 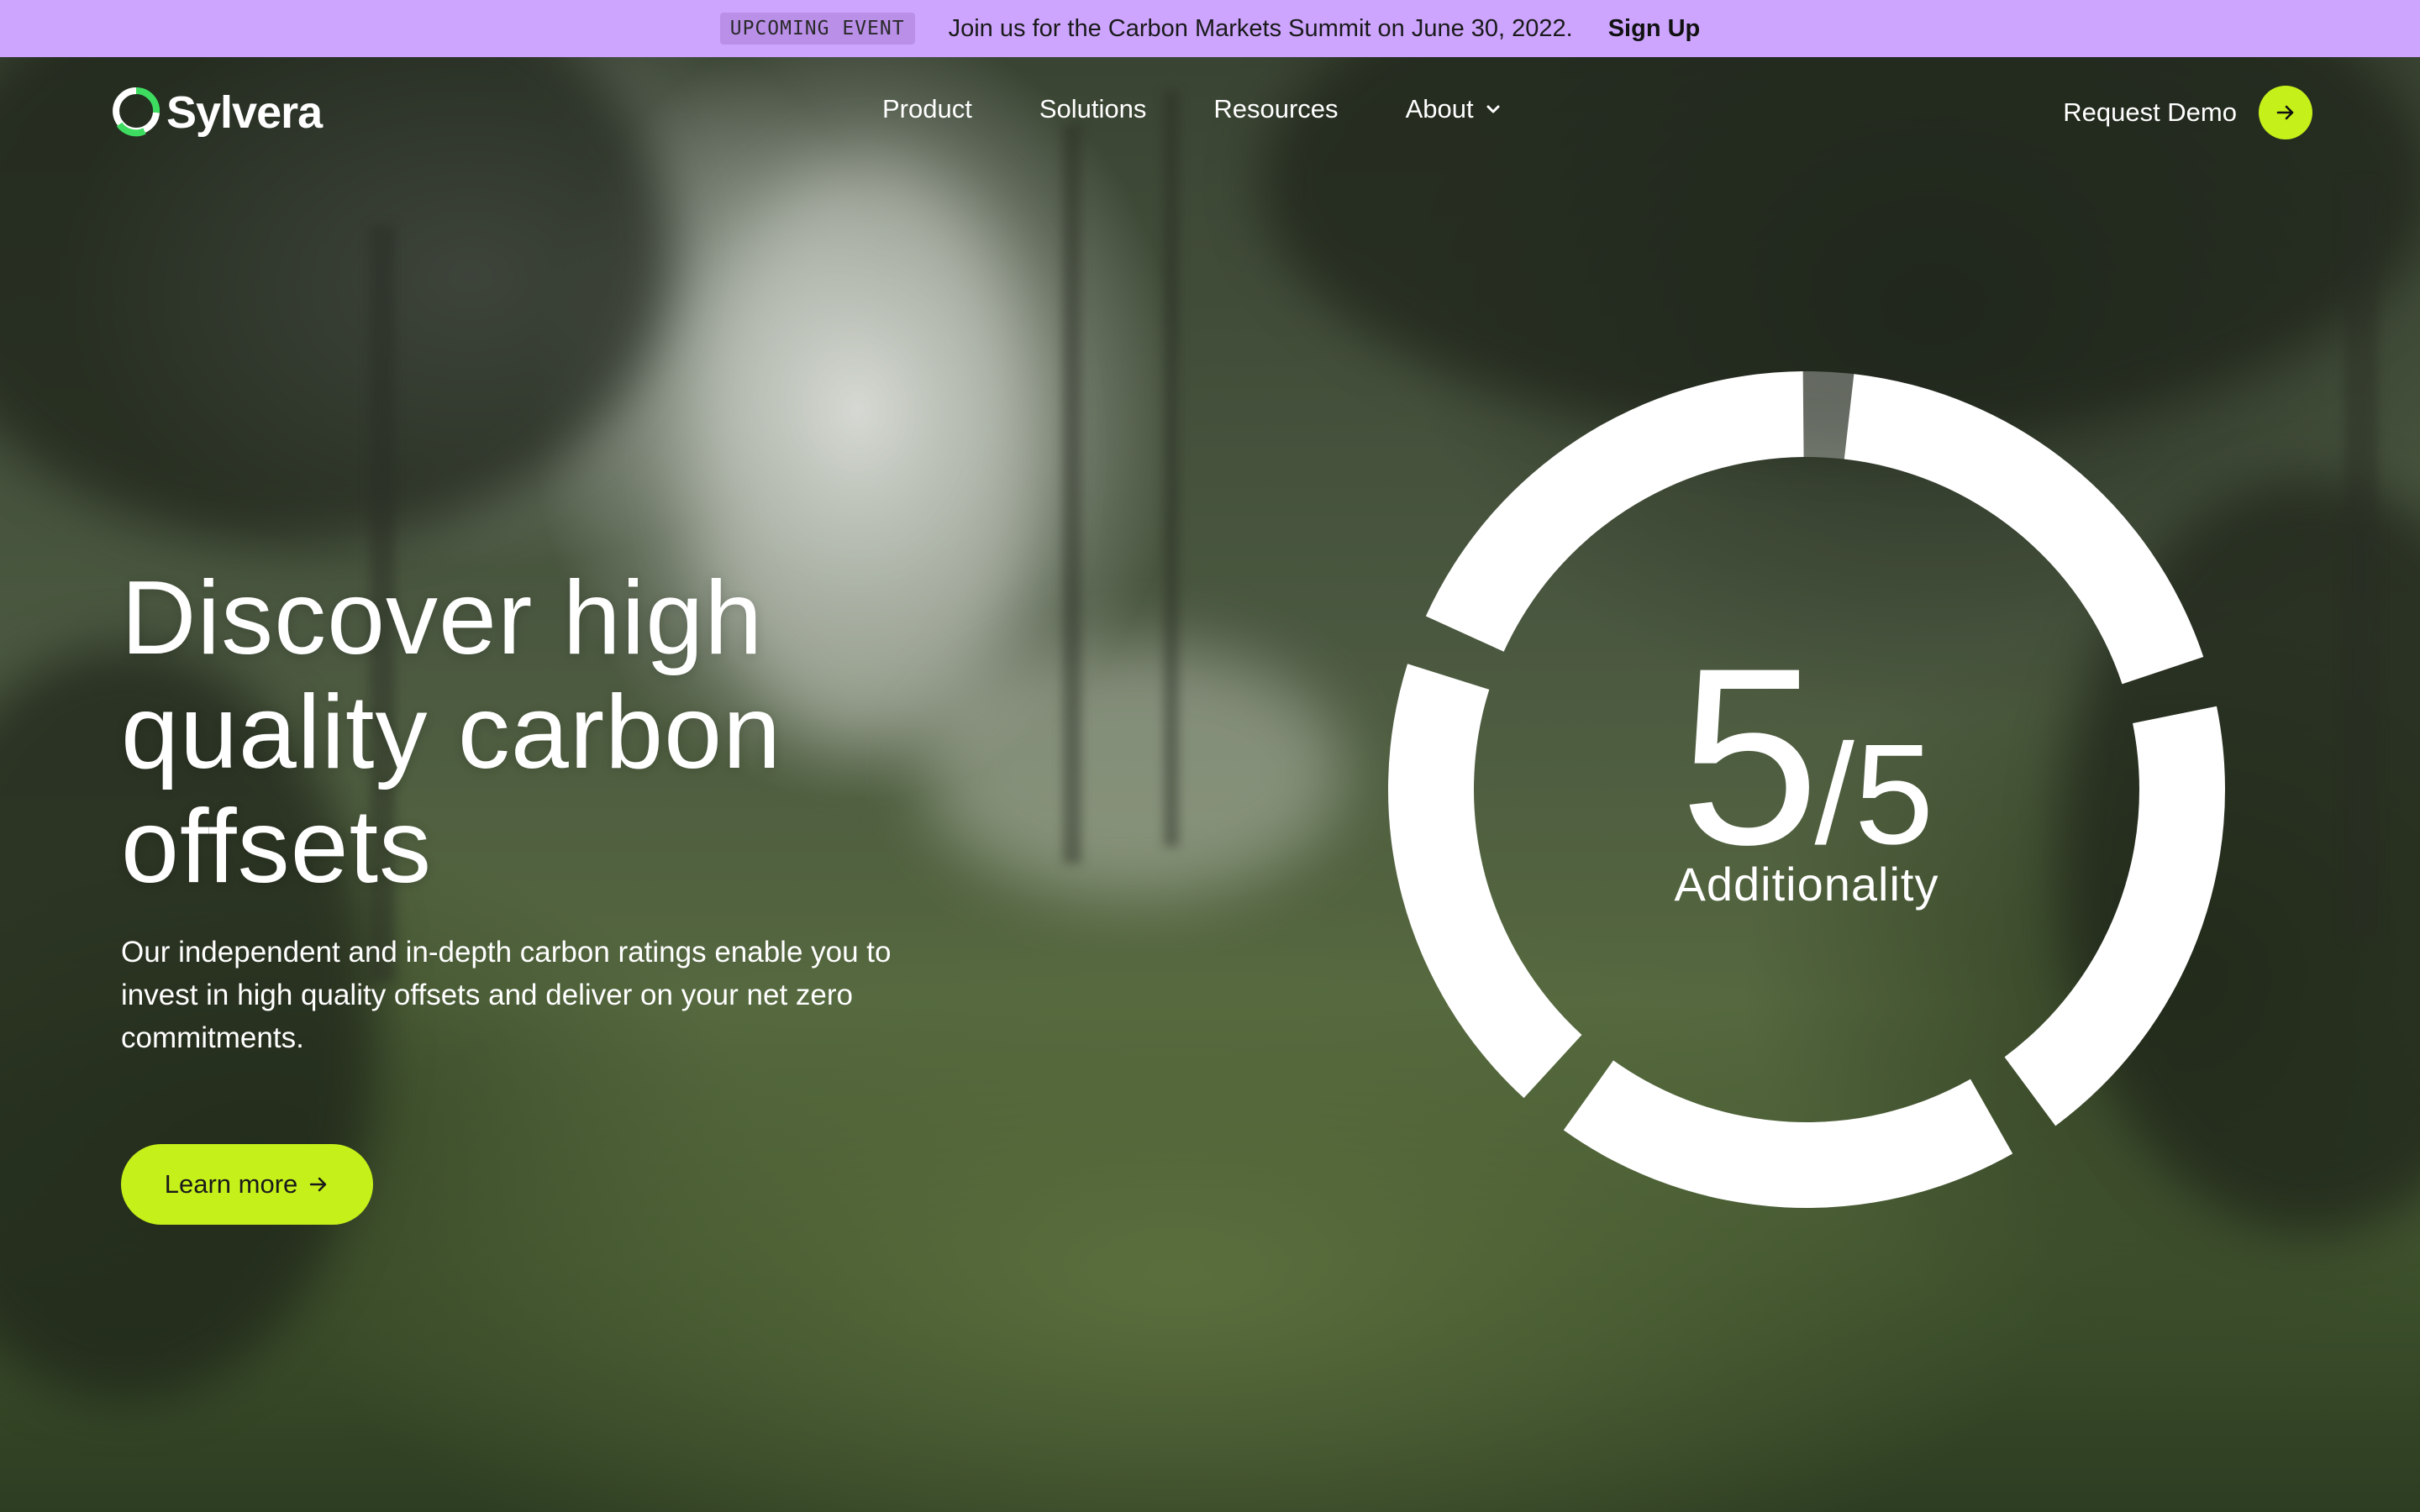 I want to click on nav-item-about: About, so click(x=1453, y=109).